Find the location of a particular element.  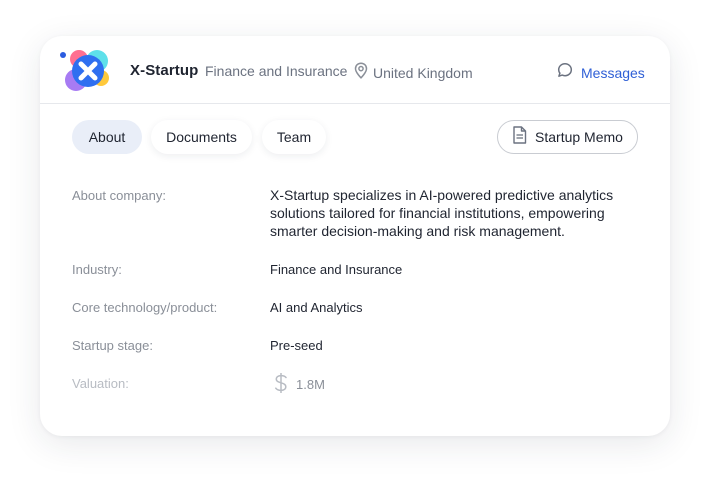

tab-team: Team is located at coordinates (294, 137).